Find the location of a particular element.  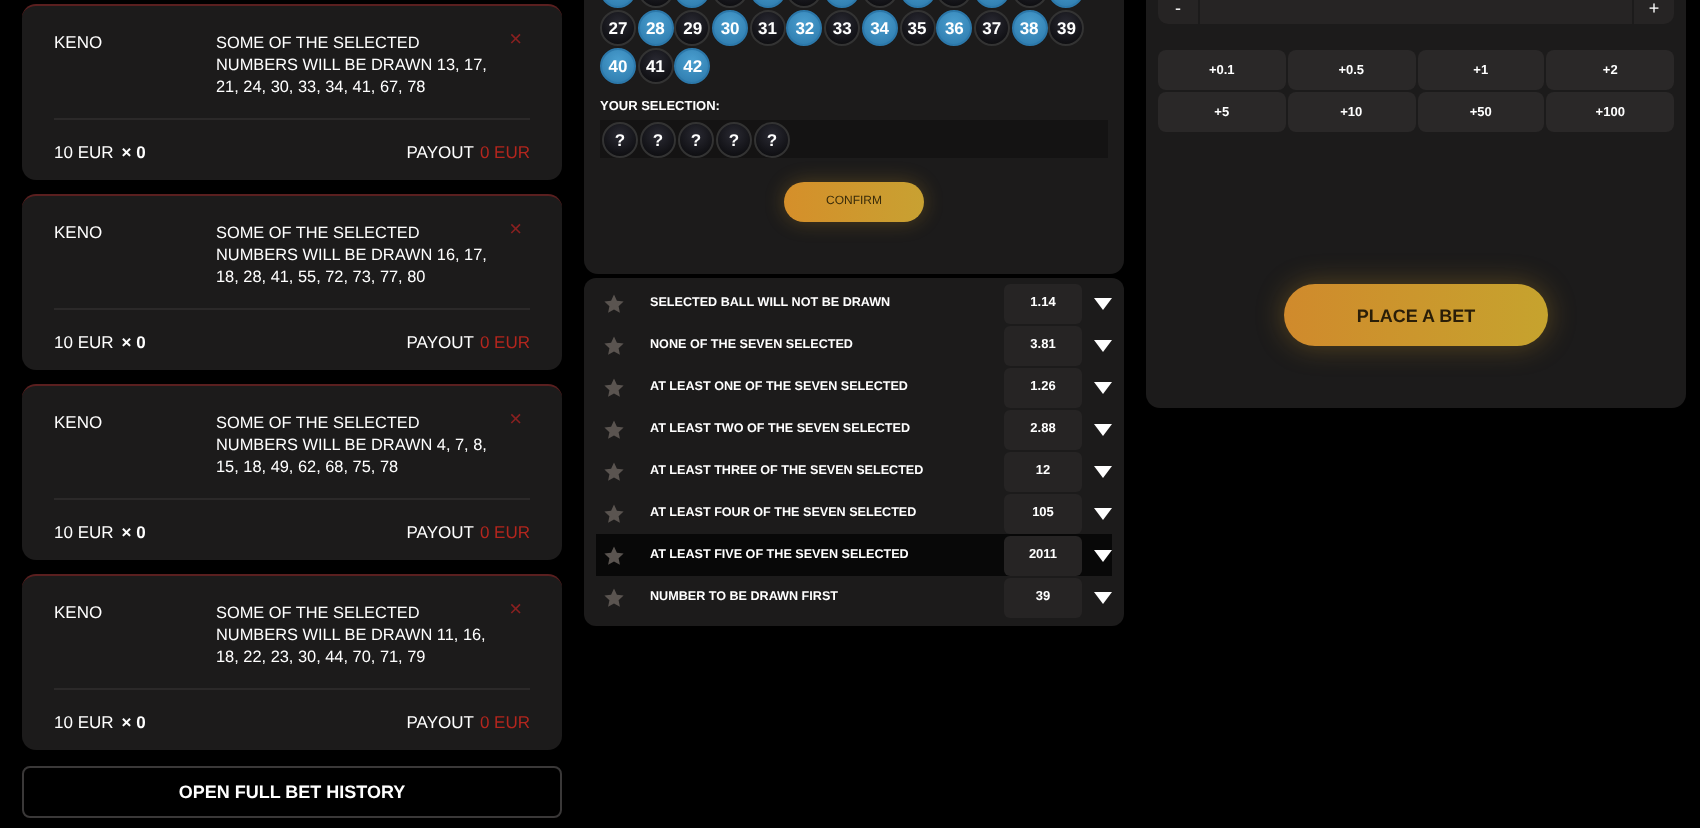

number-ball: 37 is located at coordinates (991, 28).